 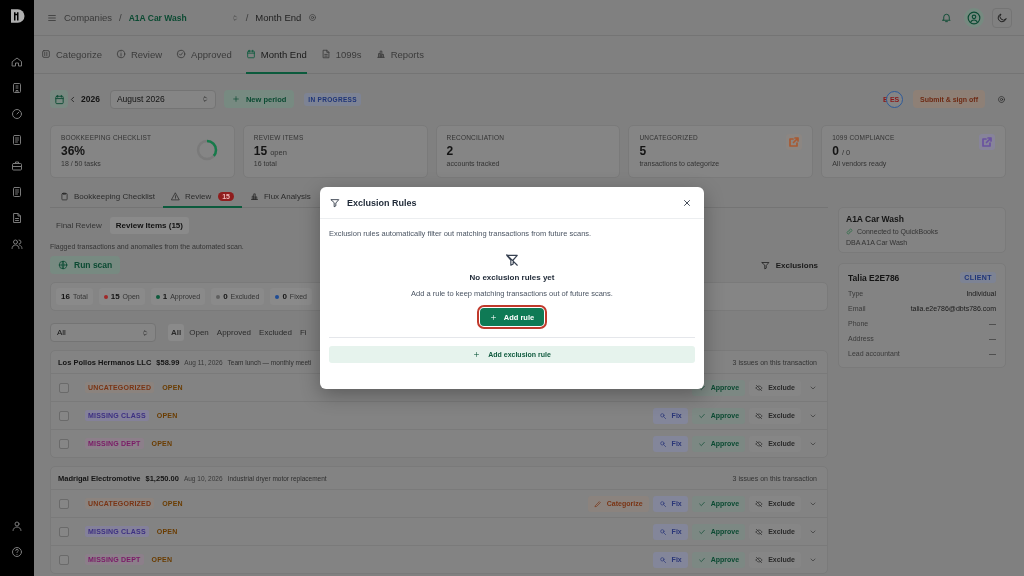 I want to click on month-select: August 2026, so click(x=162, y=99).